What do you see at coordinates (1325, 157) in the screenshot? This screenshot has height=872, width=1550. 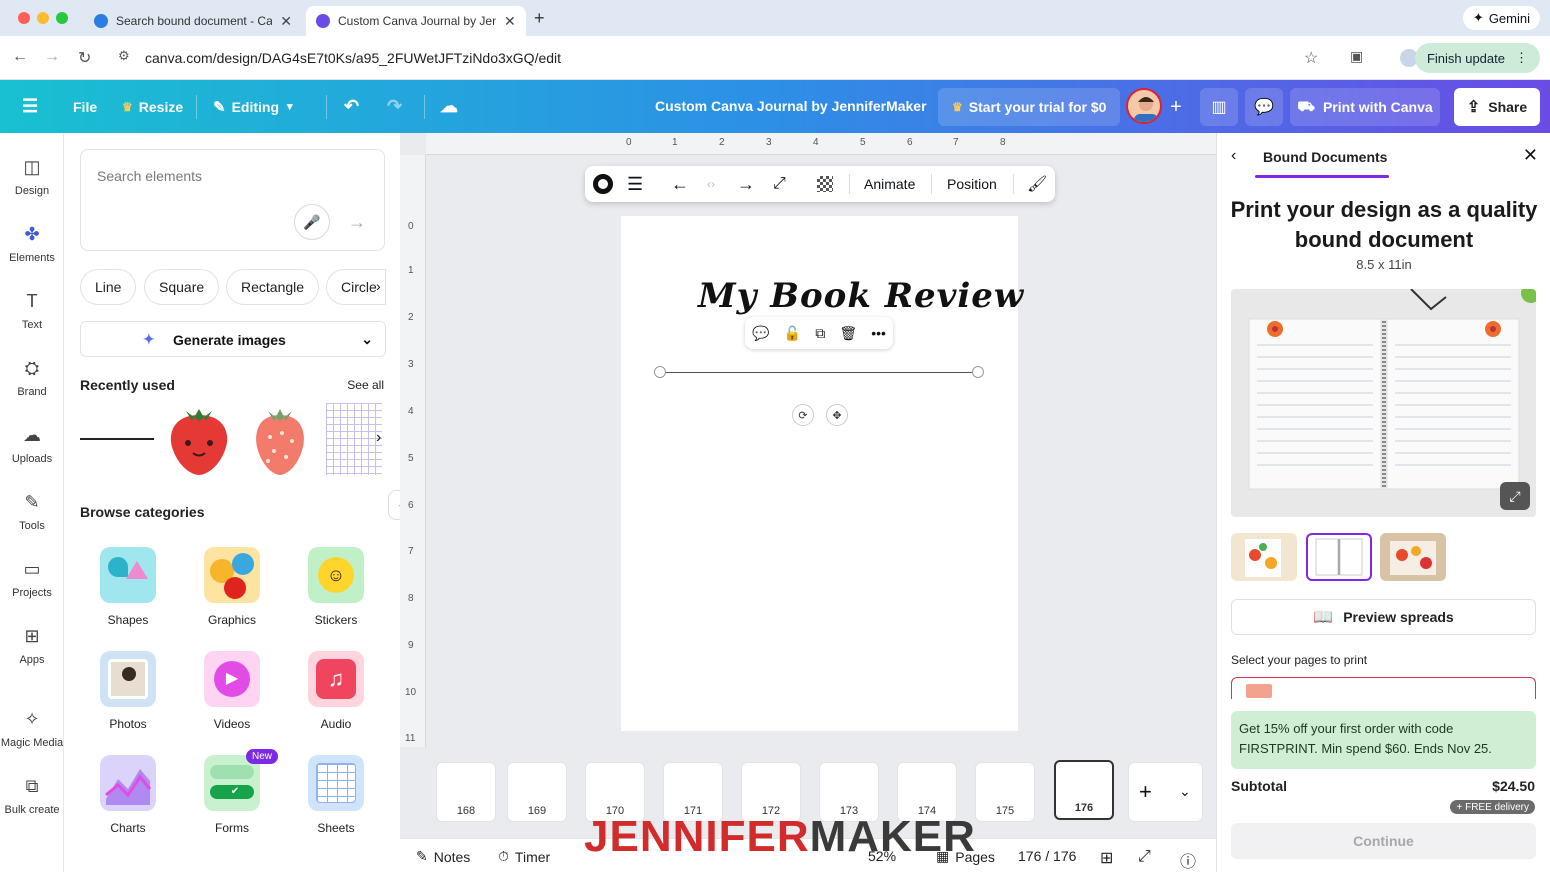 I see `tab-bound-documents: Bound Documents` at bounding box center [1325, 157].